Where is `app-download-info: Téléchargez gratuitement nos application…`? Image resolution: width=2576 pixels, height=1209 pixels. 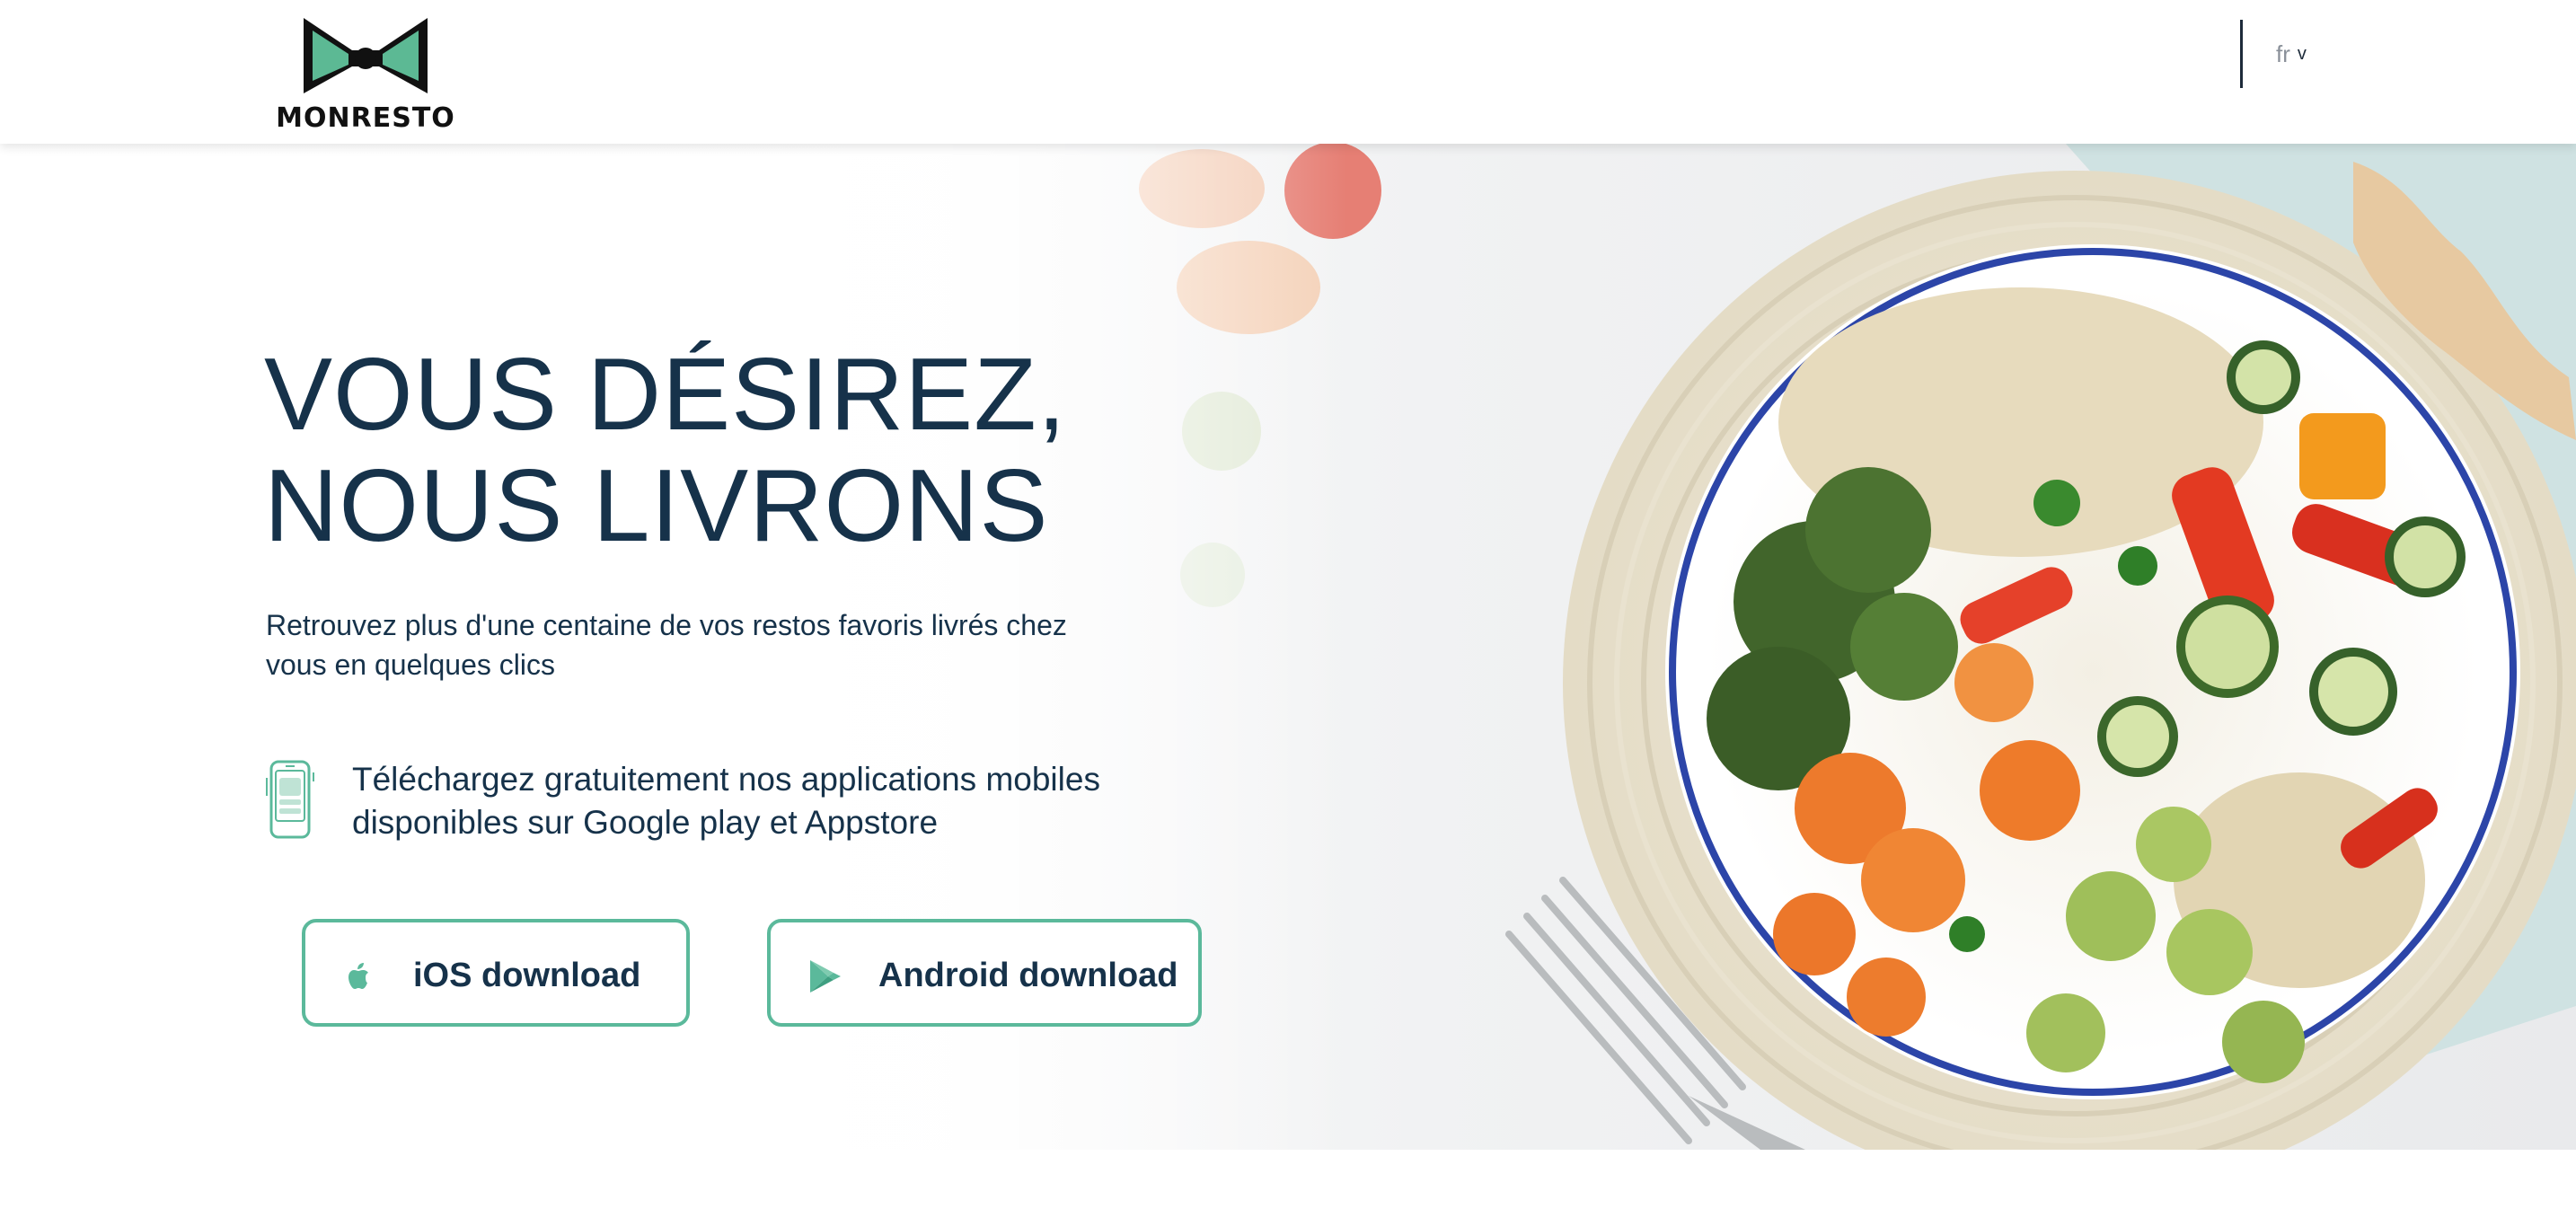
app-download-info: Téléchargez gratuitement nos application… is located at coordinates (760, 803).